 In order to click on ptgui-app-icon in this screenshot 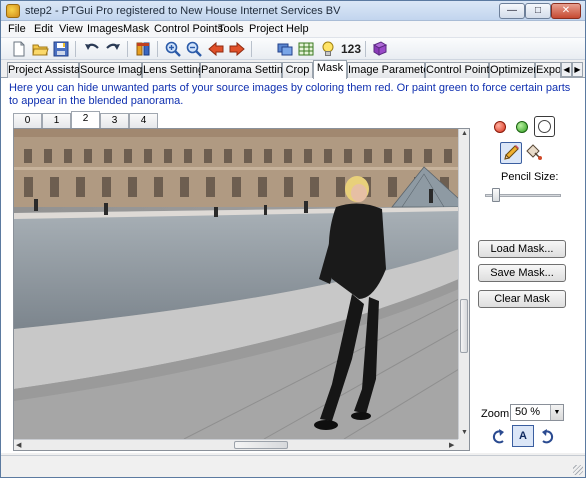, I will do `click(13, 11)`.